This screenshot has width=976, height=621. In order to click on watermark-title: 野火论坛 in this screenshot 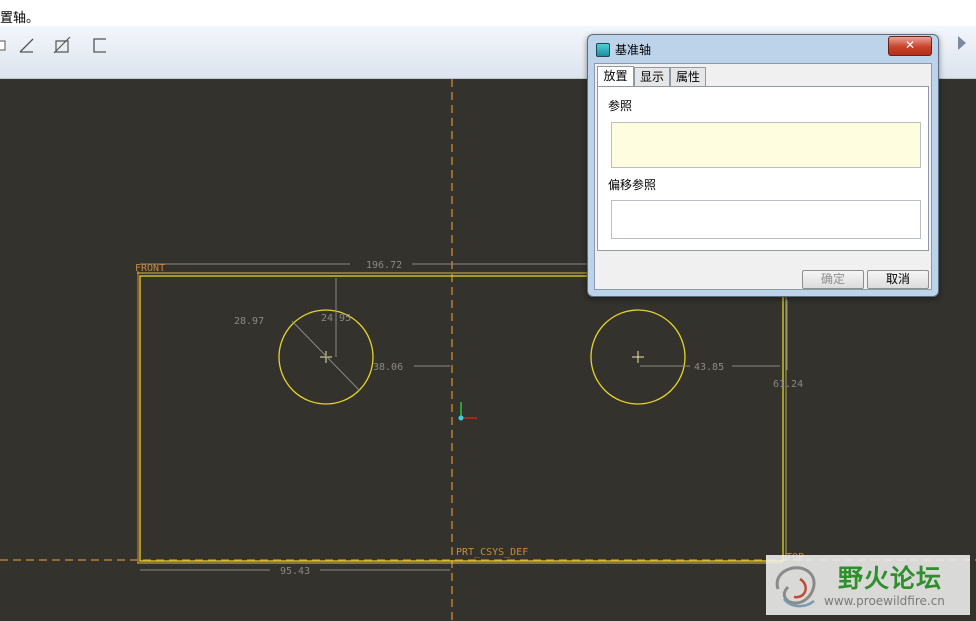, I will do `click(890, 578)`.